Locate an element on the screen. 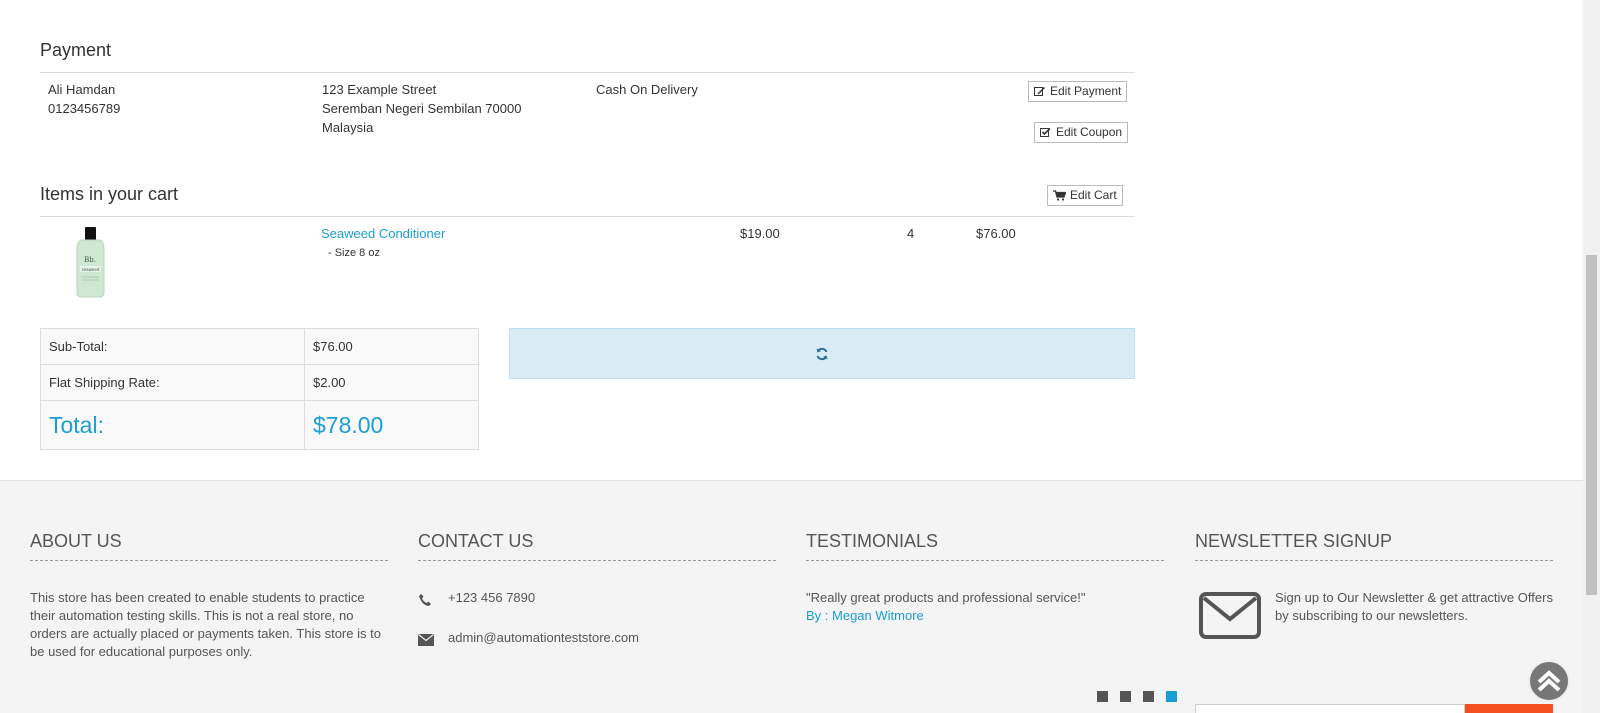 This screenshot has width=1600, height=713. conditioner-bottle-image: Bb. seaweed is located at coordinates (90, 262).